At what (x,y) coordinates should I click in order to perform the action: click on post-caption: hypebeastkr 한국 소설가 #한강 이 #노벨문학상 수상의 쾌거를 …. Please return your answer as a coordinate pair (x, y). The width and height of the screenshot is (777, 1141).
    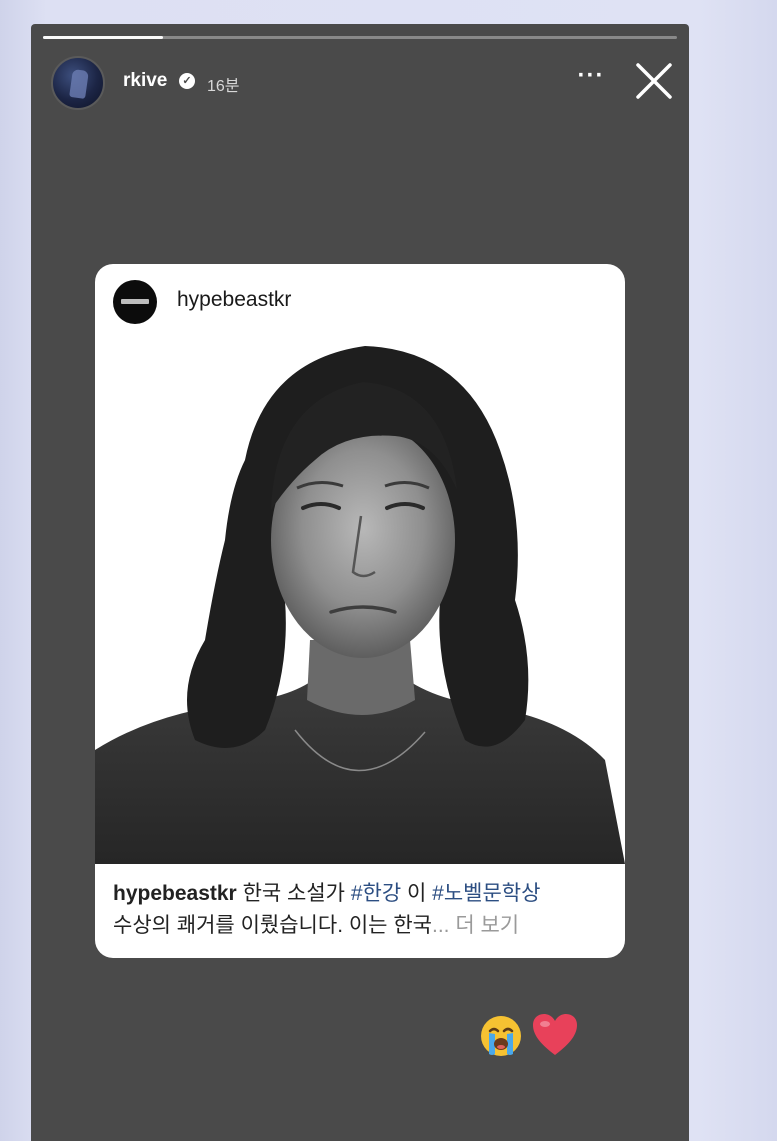
    Looking at the image, I should click on (363, 910).